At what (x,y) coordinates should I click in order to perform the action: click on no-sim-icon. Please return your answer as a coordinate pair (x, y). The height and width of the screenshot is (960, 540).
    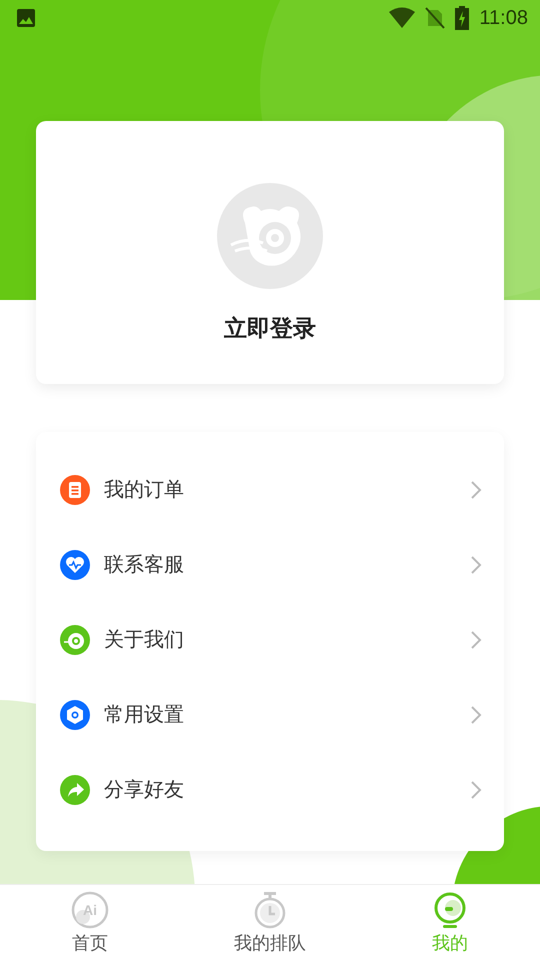
    Looking at the image, I should click on (435, 18).